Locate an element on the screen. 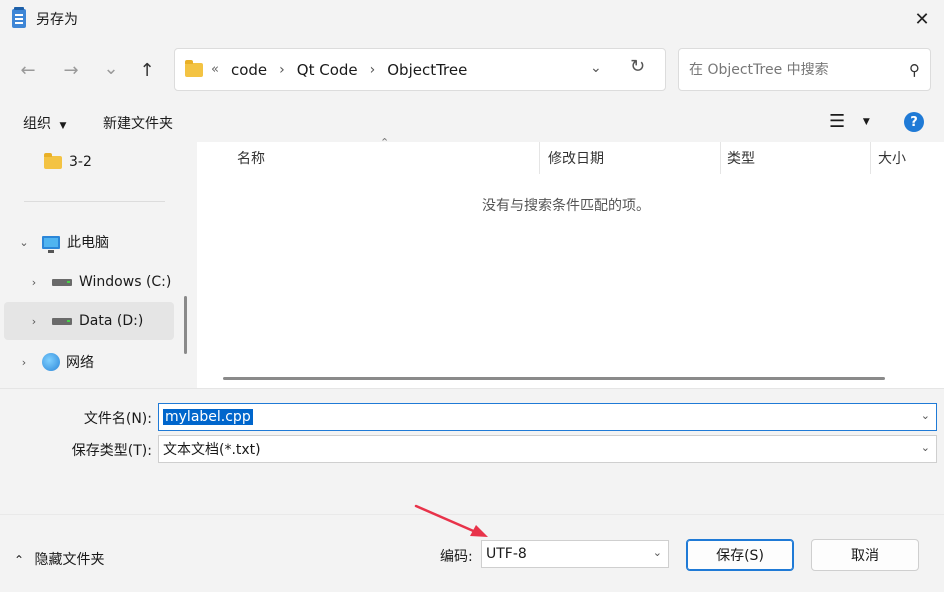 This screenshot has height=592, width=944. sidebar-item-3-2: 3-2 is located at coordinates (129, 162).